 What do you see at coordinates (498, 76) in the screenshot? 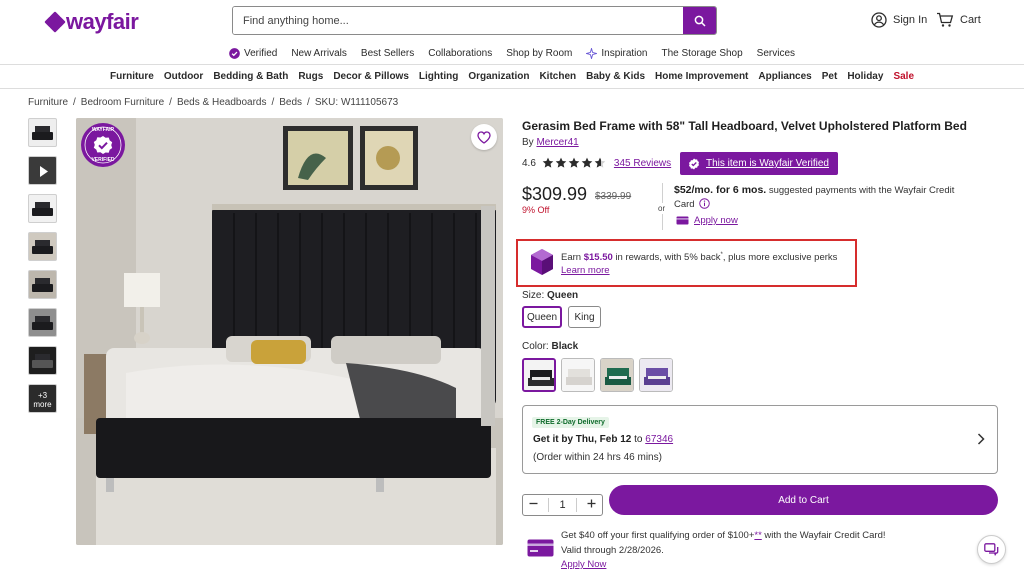
I see `category-organization: Organization` at bounding box center [498, 76].